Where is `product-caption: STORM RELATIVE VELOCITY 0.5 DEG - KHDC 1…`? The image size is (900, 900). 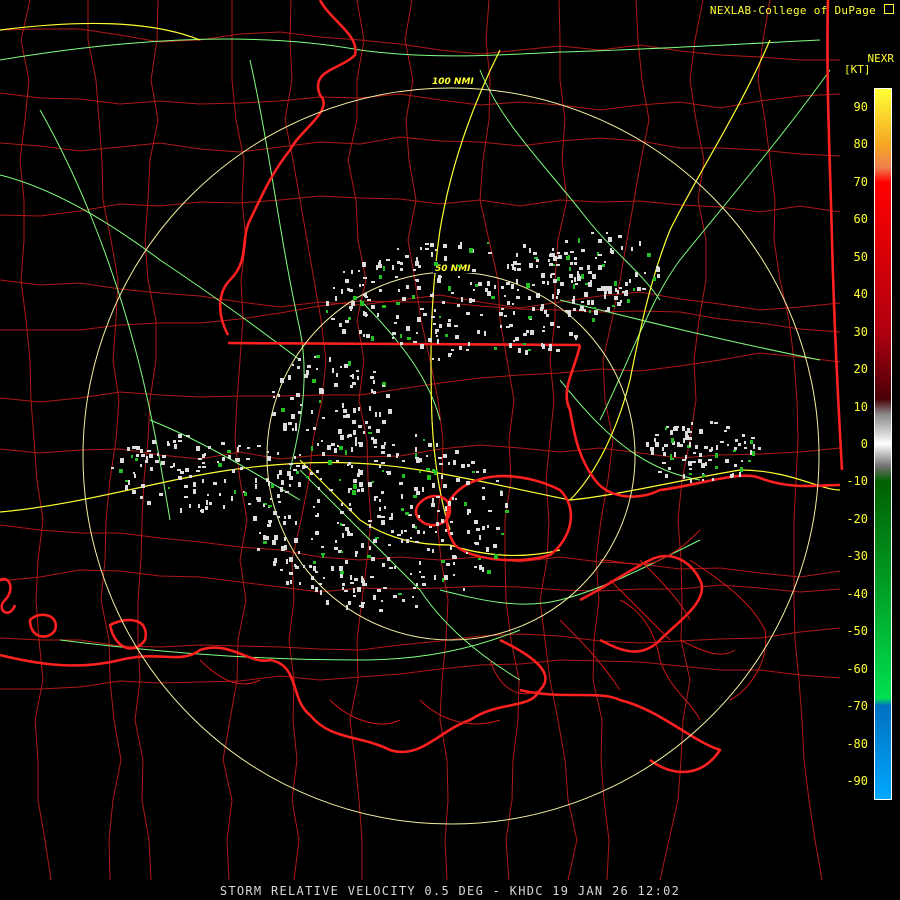 product-caption: STORM RELATIVE VELOCITY 0.5 DEG - KHDC 1… is located at coordinates (450, 891).